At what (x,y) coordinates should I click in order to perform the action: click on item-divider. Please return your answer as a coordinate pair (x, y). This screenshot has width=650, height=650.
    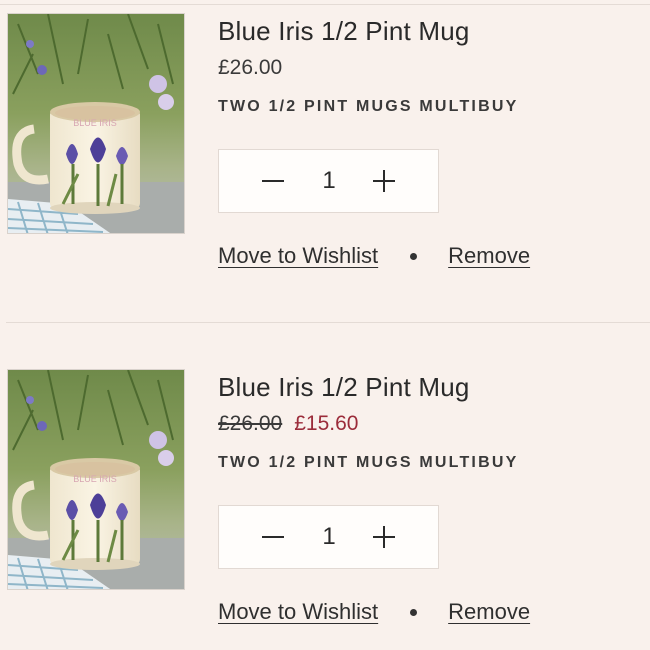
    Looking at the image, I should click on (328, 322).